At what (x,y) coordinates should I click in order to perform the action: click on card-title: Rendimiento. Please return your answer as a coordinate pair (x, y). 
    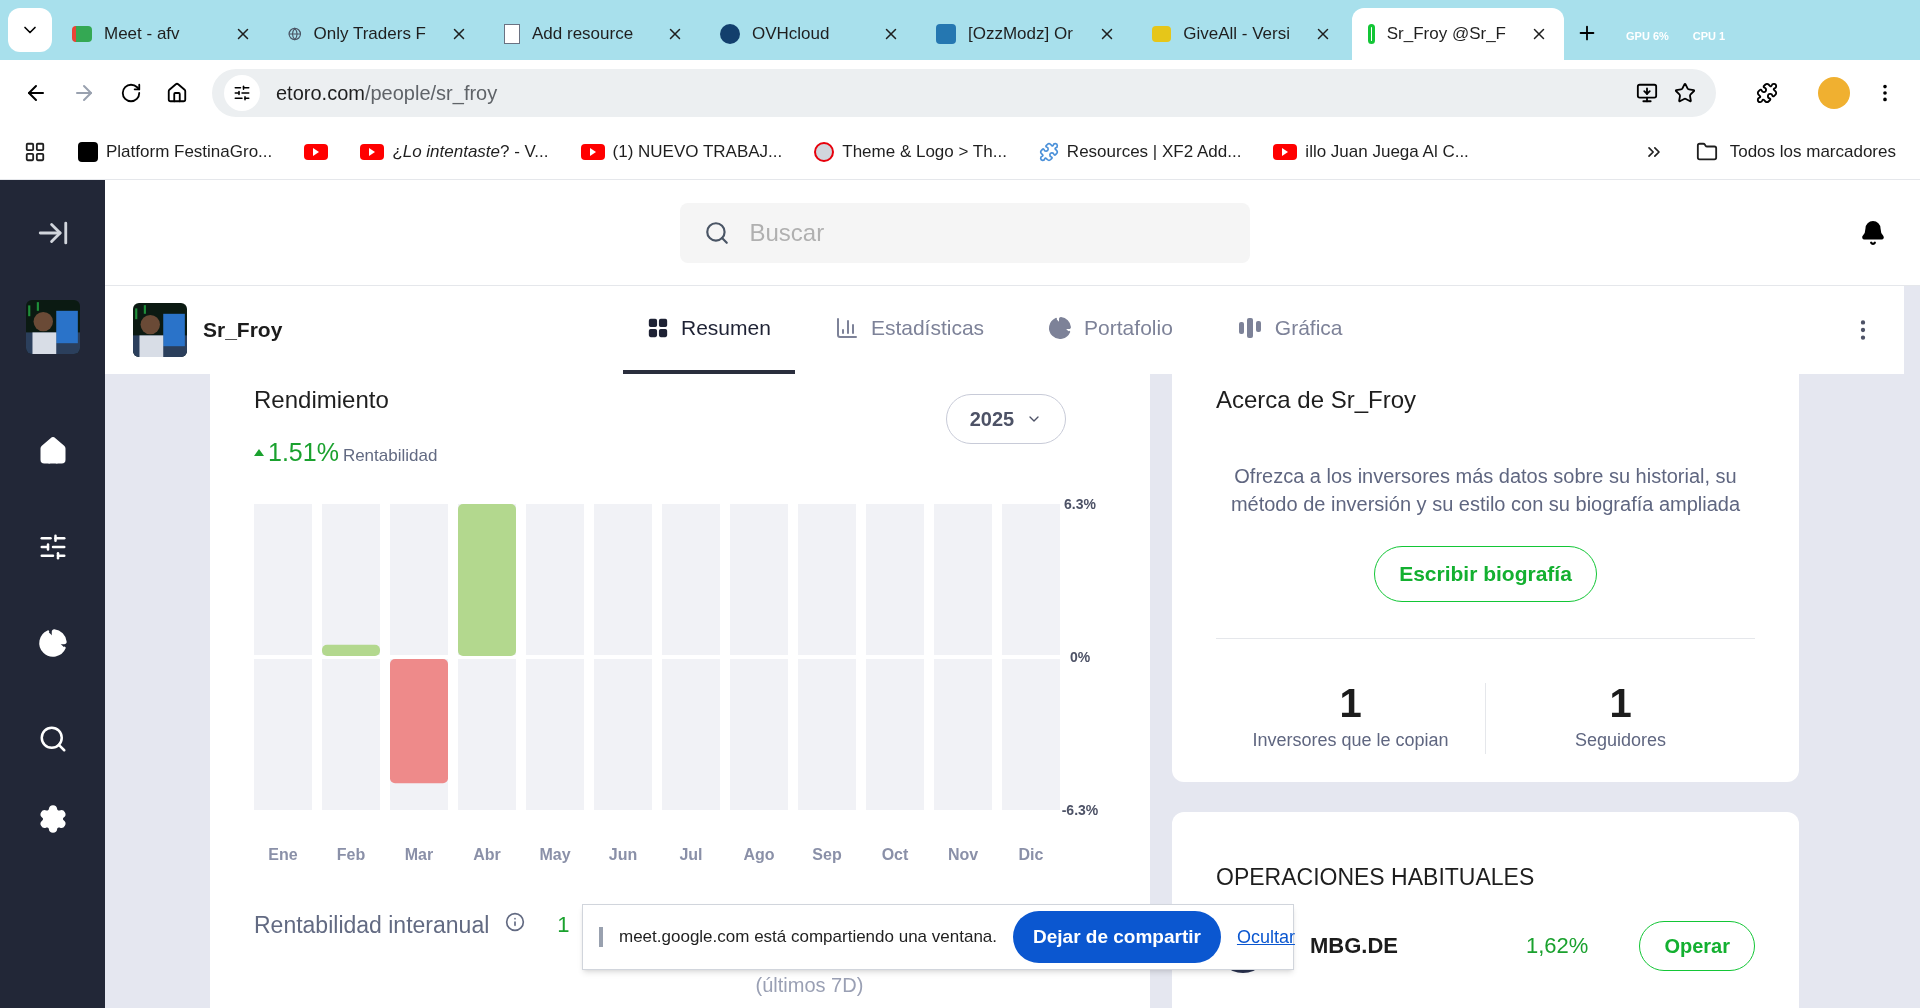
    Looking at the image, I should click on (322, 400).